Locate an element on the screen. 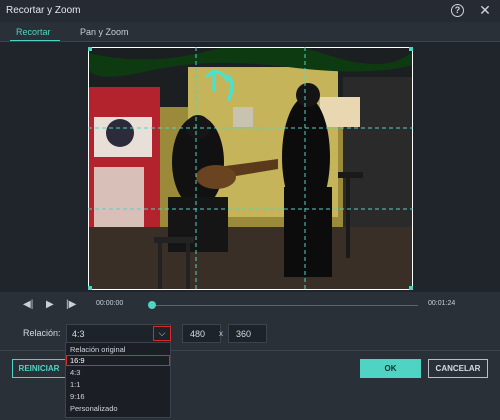 This screenshot has width=500, height=420. reset-button: REINICIAR is located at coordinates (39, 368).